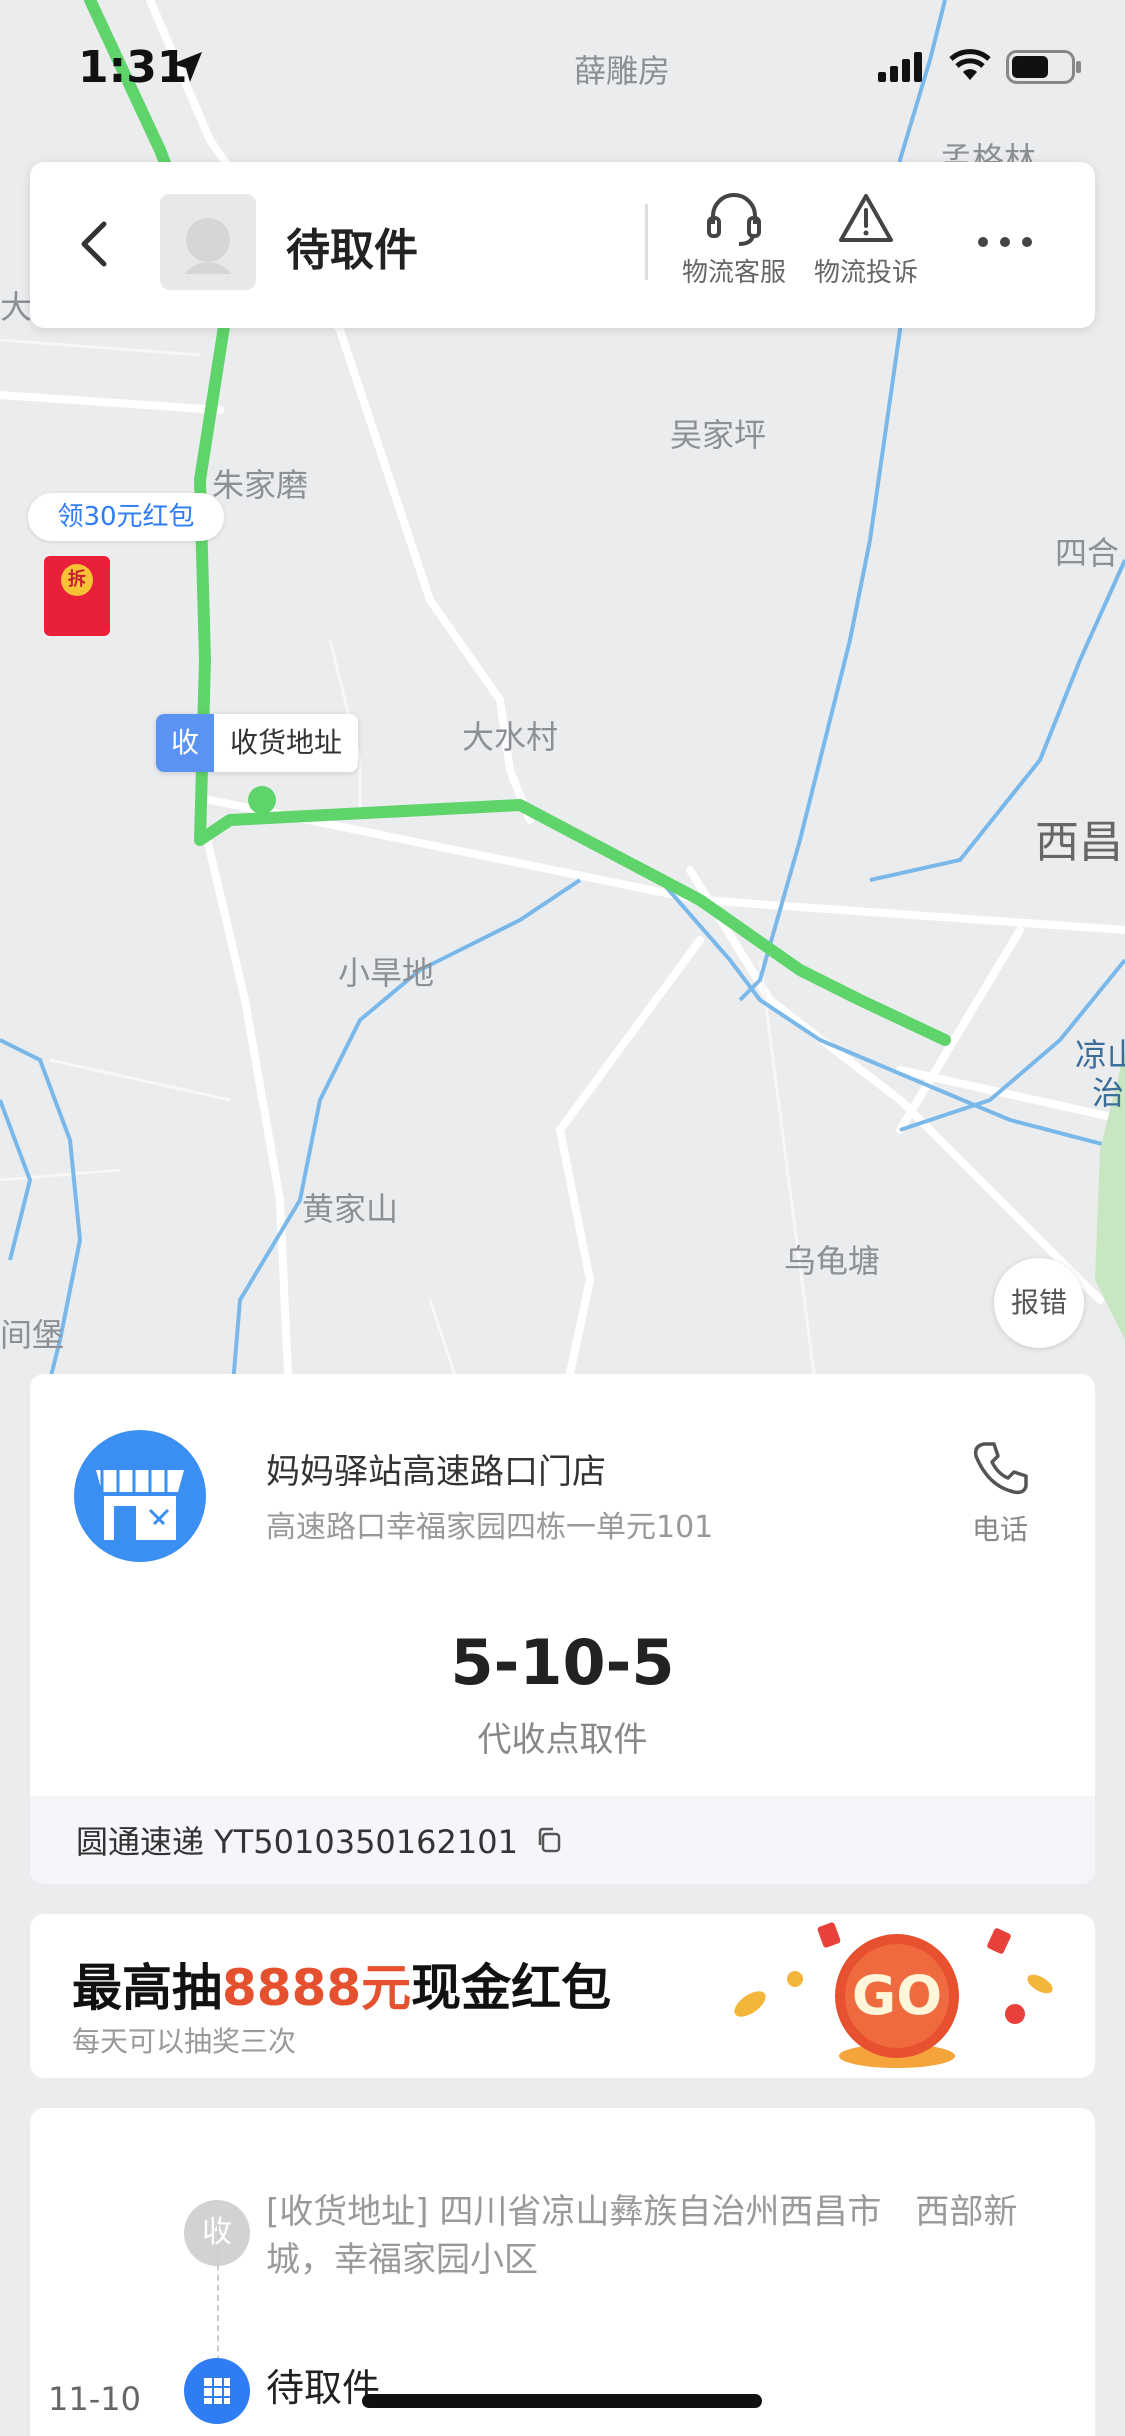 Image resolution: width=1125 pixels, height=2436 pixels. I want to click on map-label: 吴家坪, so click(718, 435).